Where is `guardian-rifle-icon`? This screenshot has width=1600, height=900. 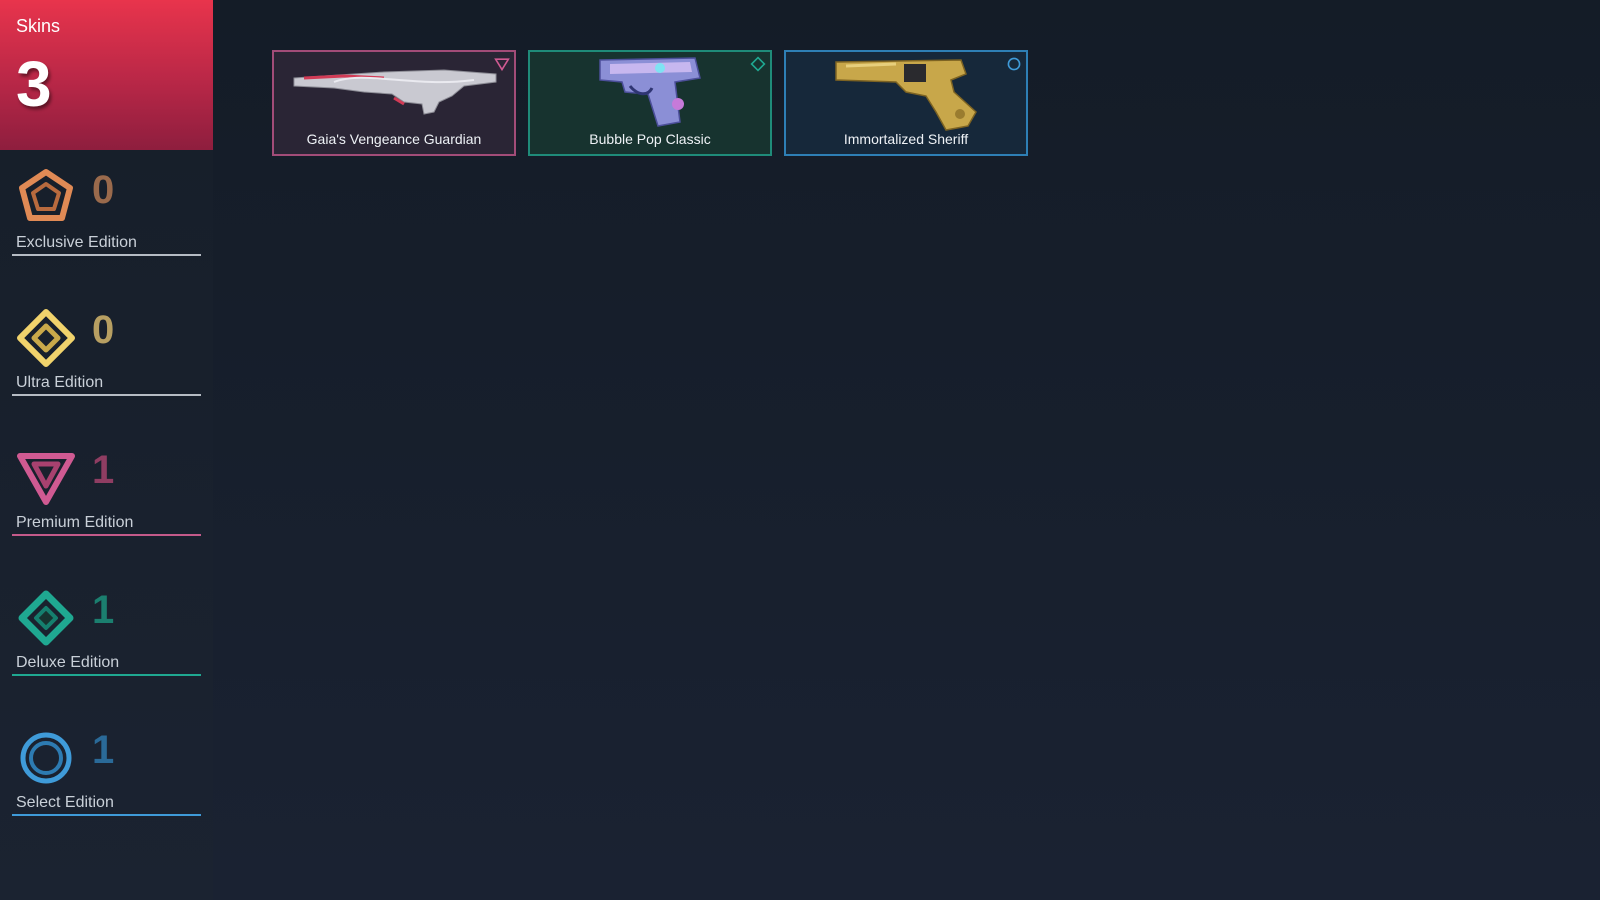
guardian-rifle-icon is located at coordinates (395, 92).